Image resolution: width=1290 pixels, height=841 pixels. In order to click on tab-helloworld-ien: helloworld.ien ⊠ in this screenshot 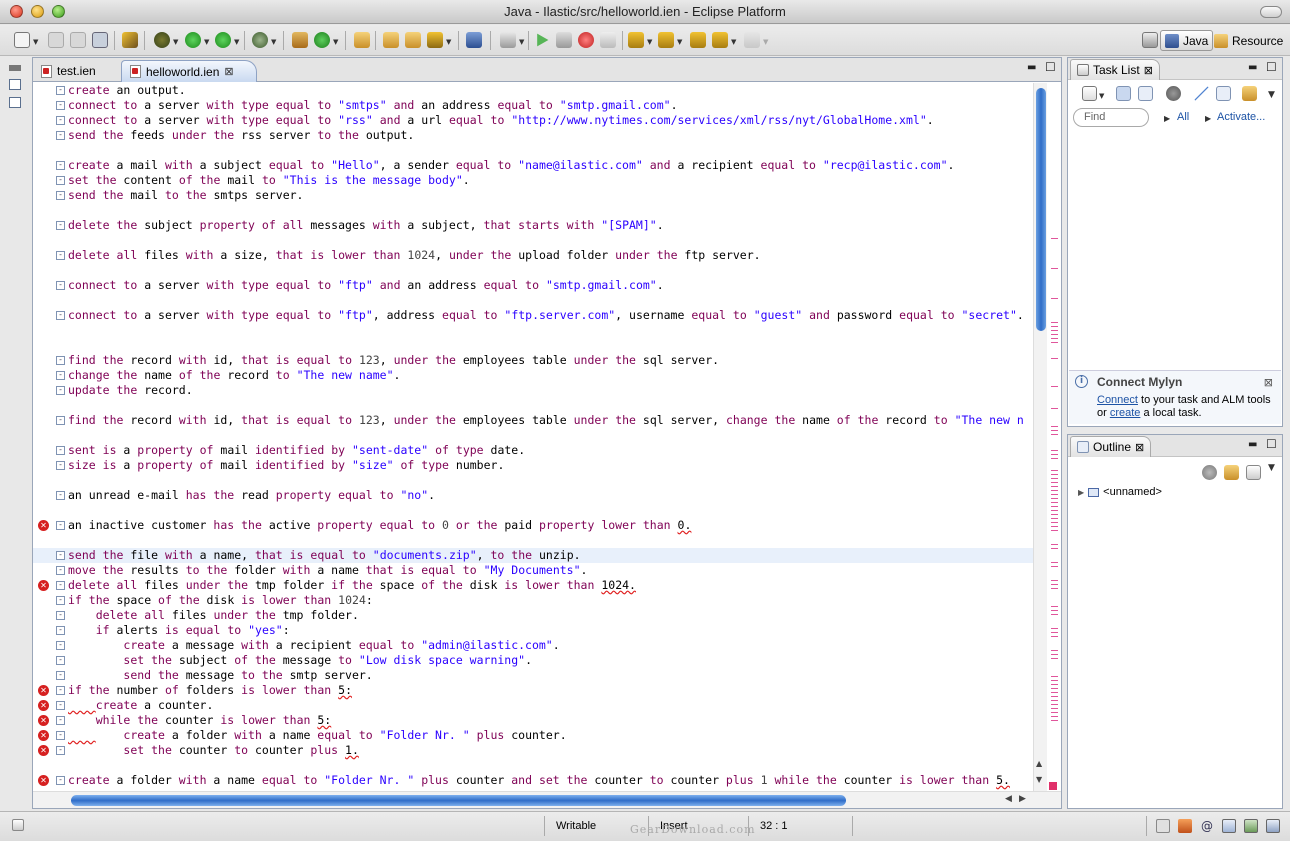, I will do `click(189, 71)`.